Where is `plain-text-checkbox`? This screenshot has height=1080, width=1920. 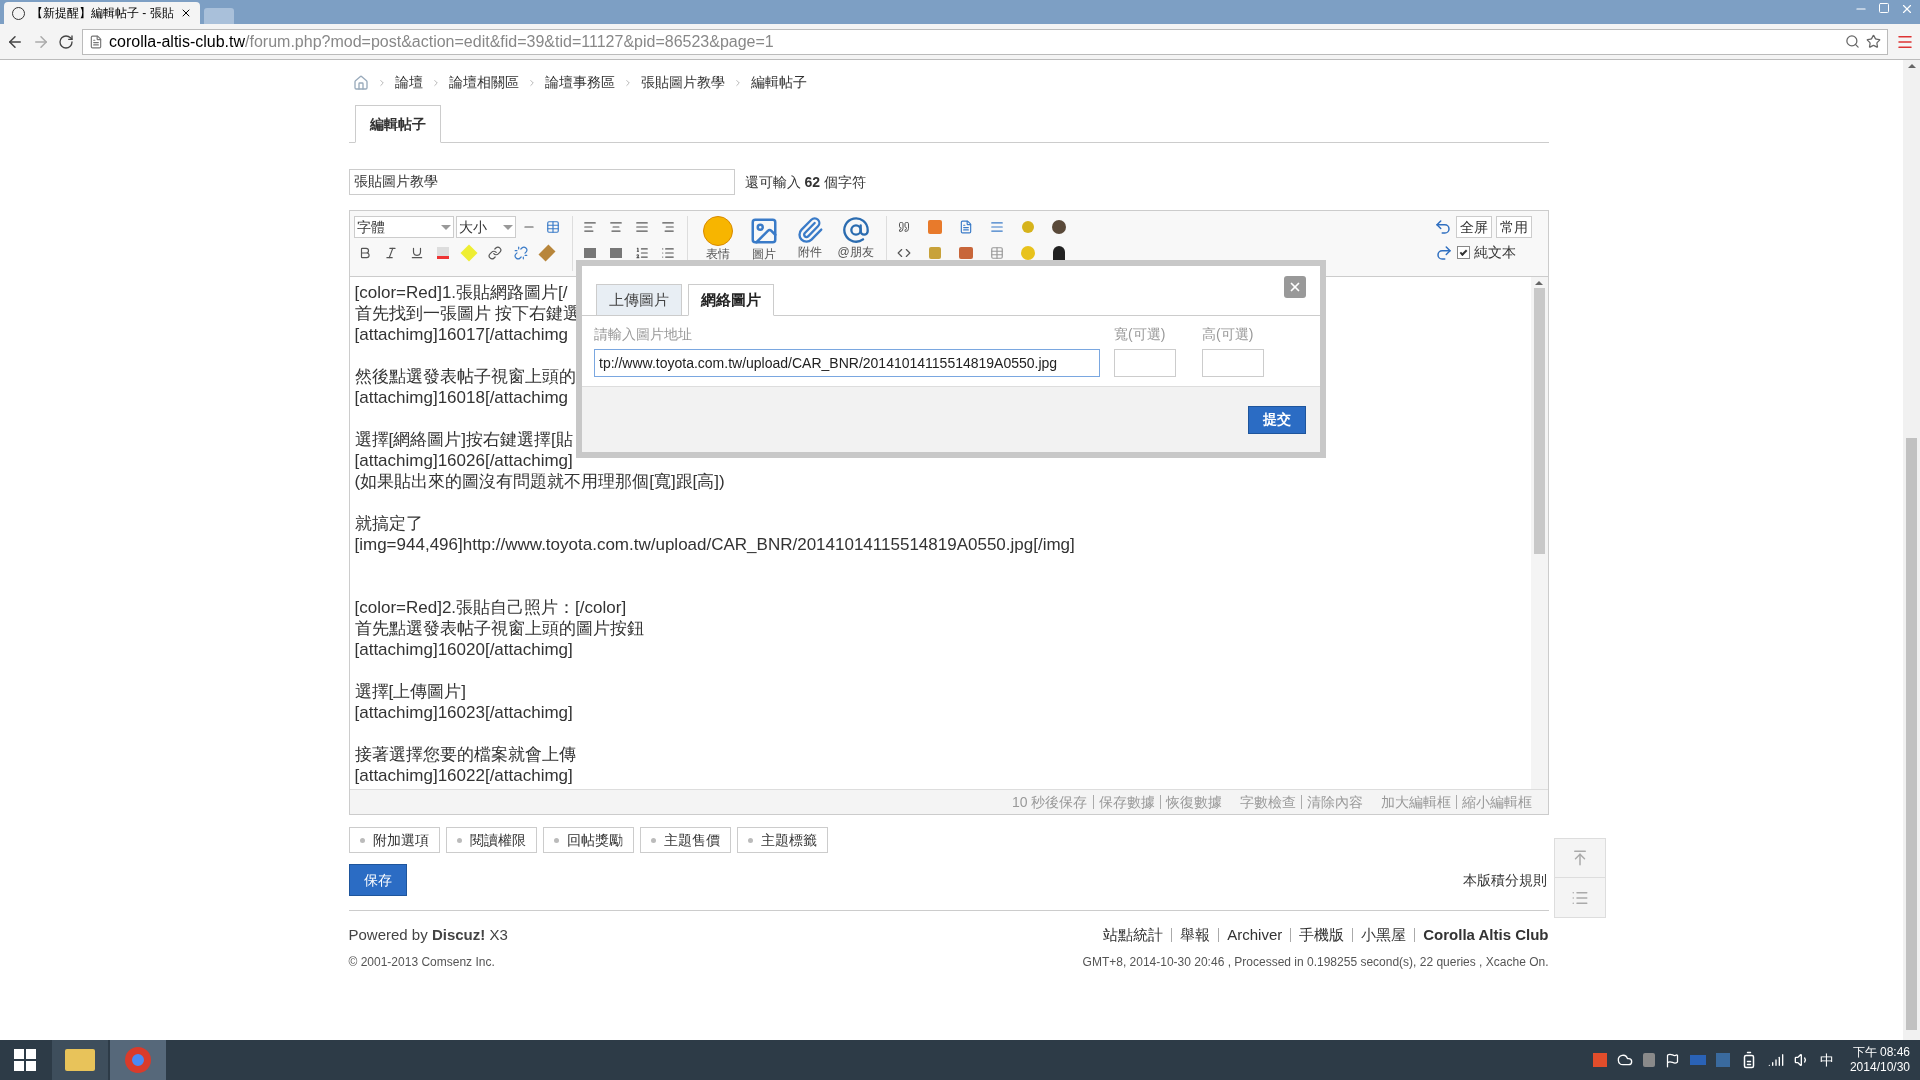 plain-text-checkbox is located at coordinates (1463, 252).